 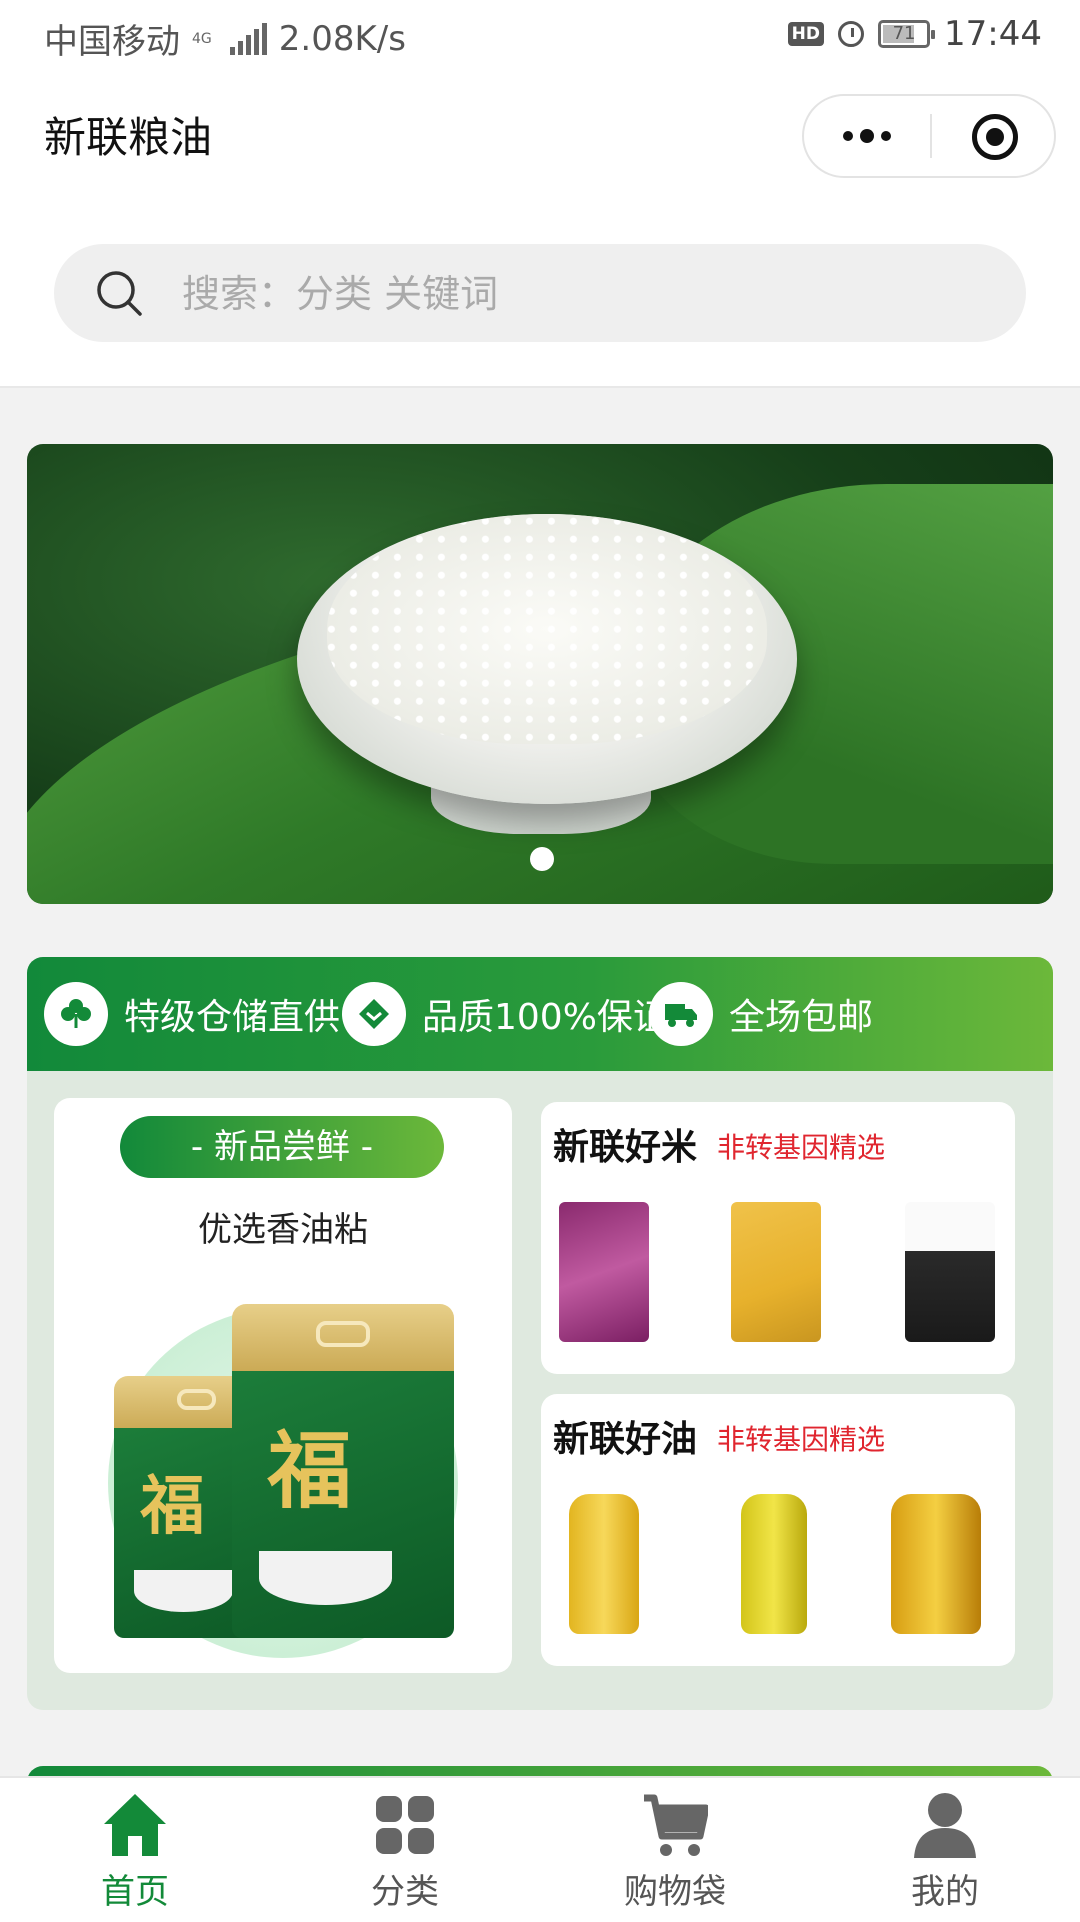 What do you see at coordinates (342, 38) in the screenshot?
I see `network-speed: 2.08K/s` at bounding box center [342, 38].